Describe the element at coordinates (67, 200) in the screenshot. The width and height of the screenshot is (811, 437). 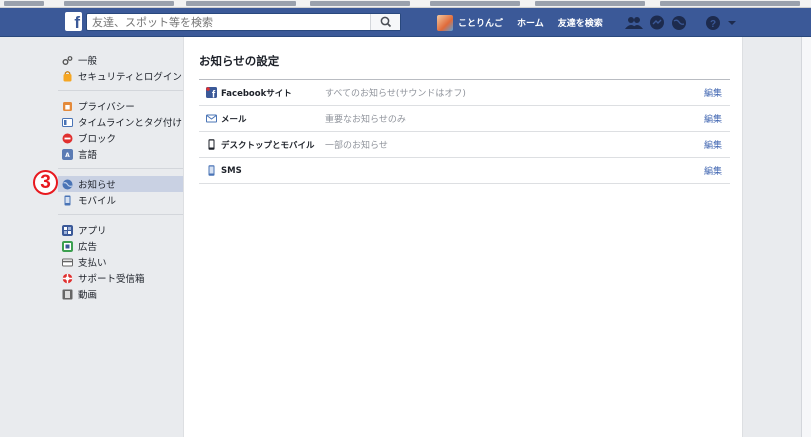
I see `mobile-icon` at that location.